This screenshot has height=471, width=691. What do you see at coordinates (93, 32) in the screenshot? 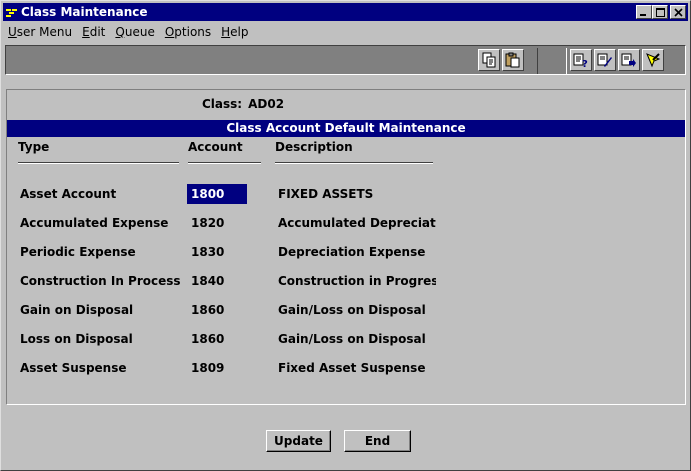
I see `menu-edit: Edit` at bounding box center [93, 32].